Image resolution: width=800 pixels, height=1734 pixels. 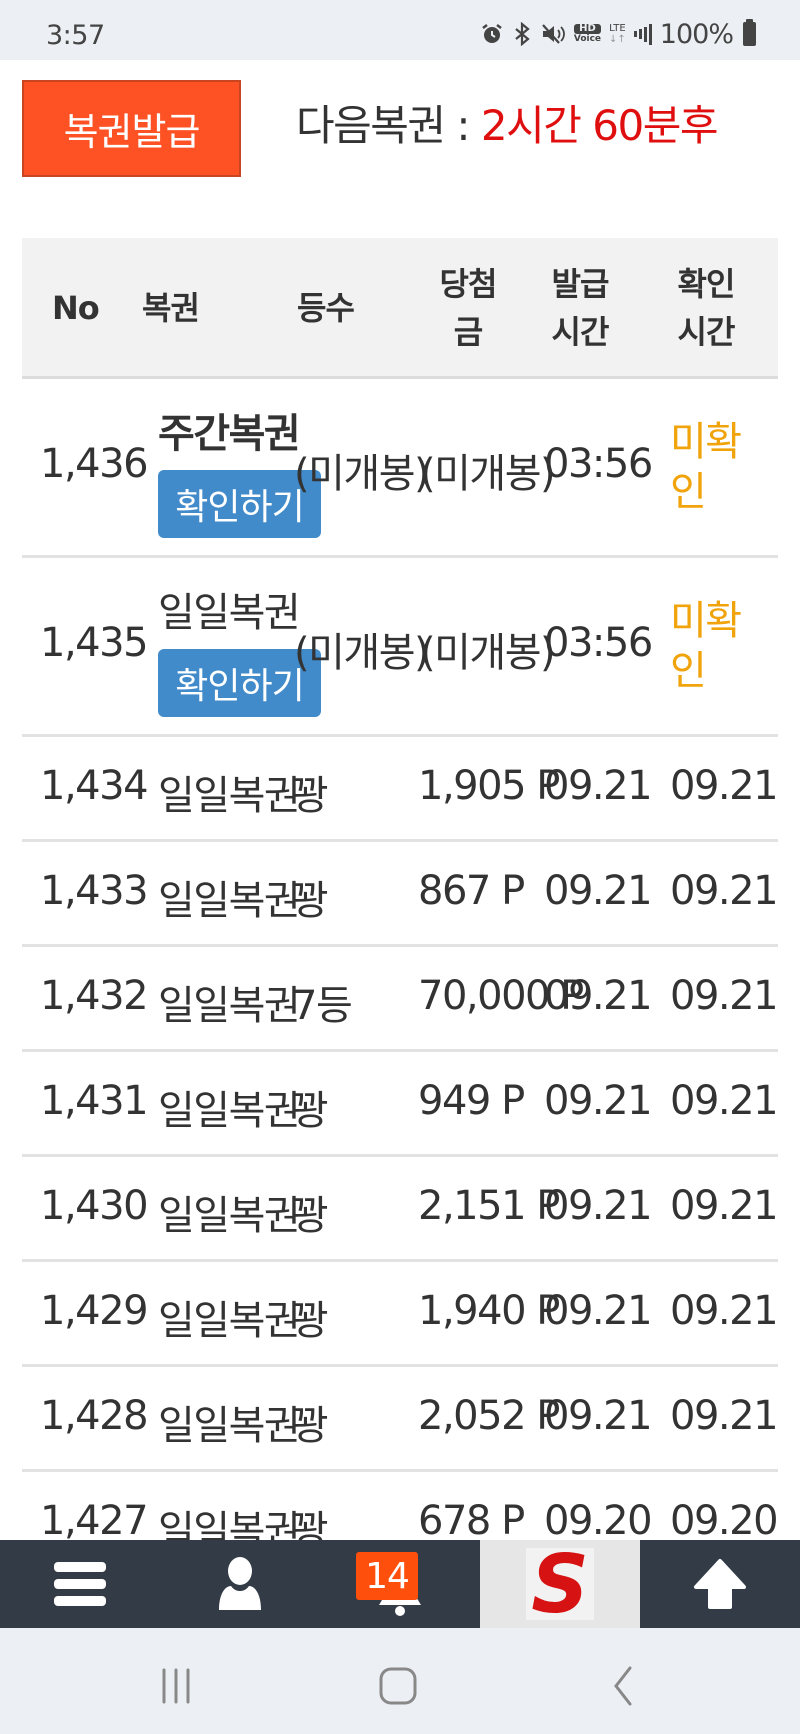 I want to click on table-row: 1,436 주간복권 확인하기 (미개봉) (미개봉) 03:56 미확 인, so click(x=400, y=468).